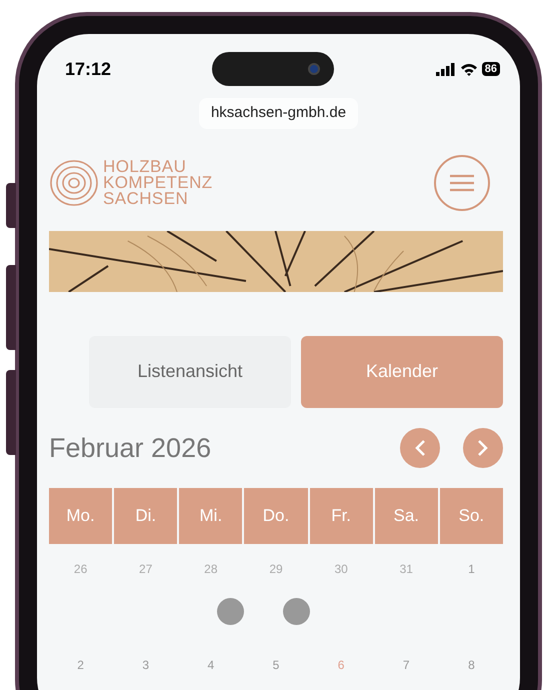 The width and height of the screenshot is (557, 690). Describe the element at coordinates (406, 569) in the screenshot. I see `day-number: 31` at that location.